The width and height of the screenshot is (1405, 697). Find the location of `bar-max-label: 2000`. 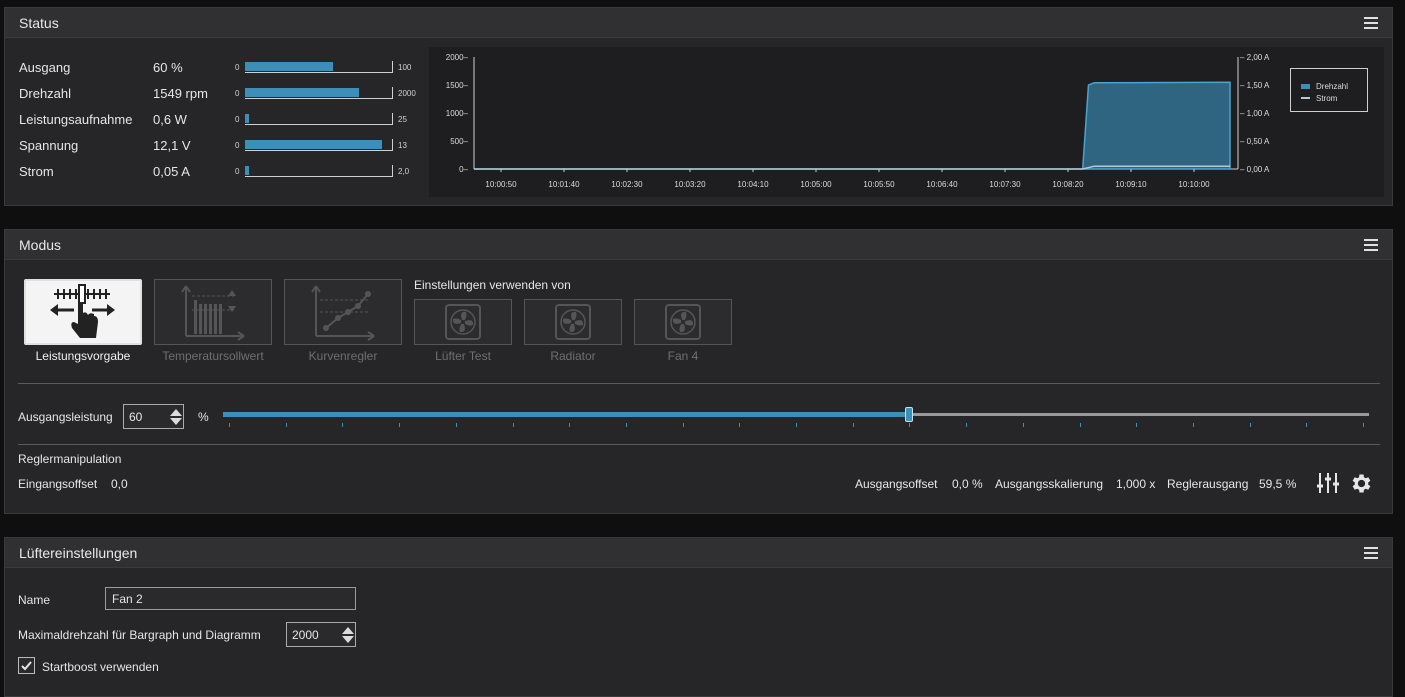

bar-max-label: 2000 is located at coordinates (407, 93).